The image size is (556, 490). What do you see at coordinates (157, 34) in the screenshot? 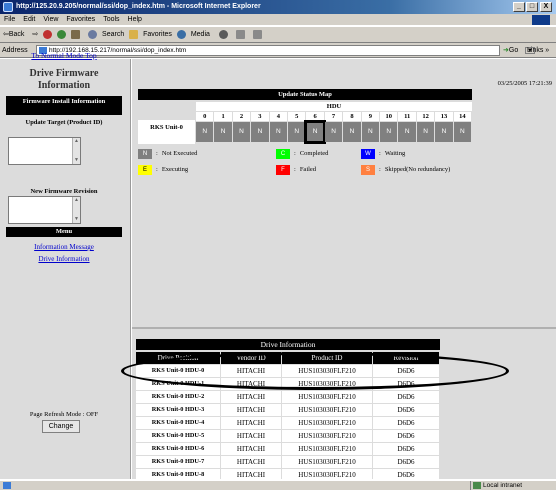
I see `favorites-button: Favorites` at bounding box center [157, 34].